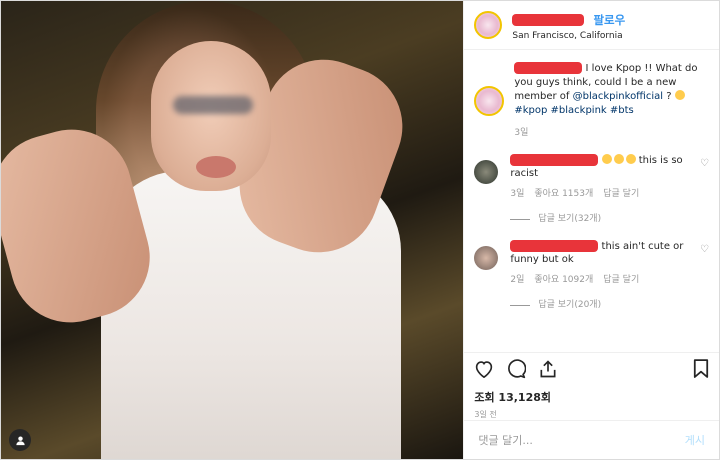 This screenshot has width=720, height=460. I want to click on view-replies-label: 답글 보기(20개), so click(569, 305).